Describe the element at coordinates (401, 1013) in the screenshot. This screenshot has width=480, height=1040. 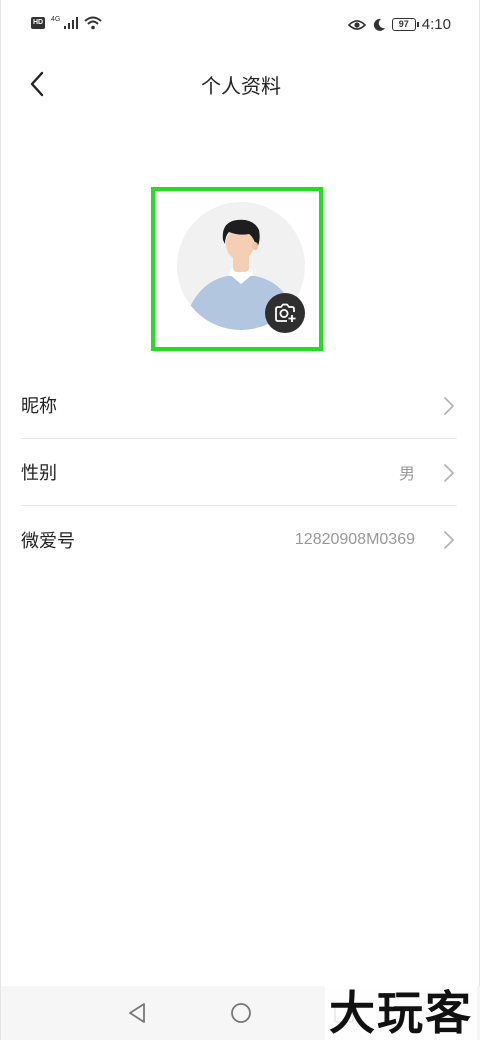
I see `watermark-logo: 大玩客` at that location.